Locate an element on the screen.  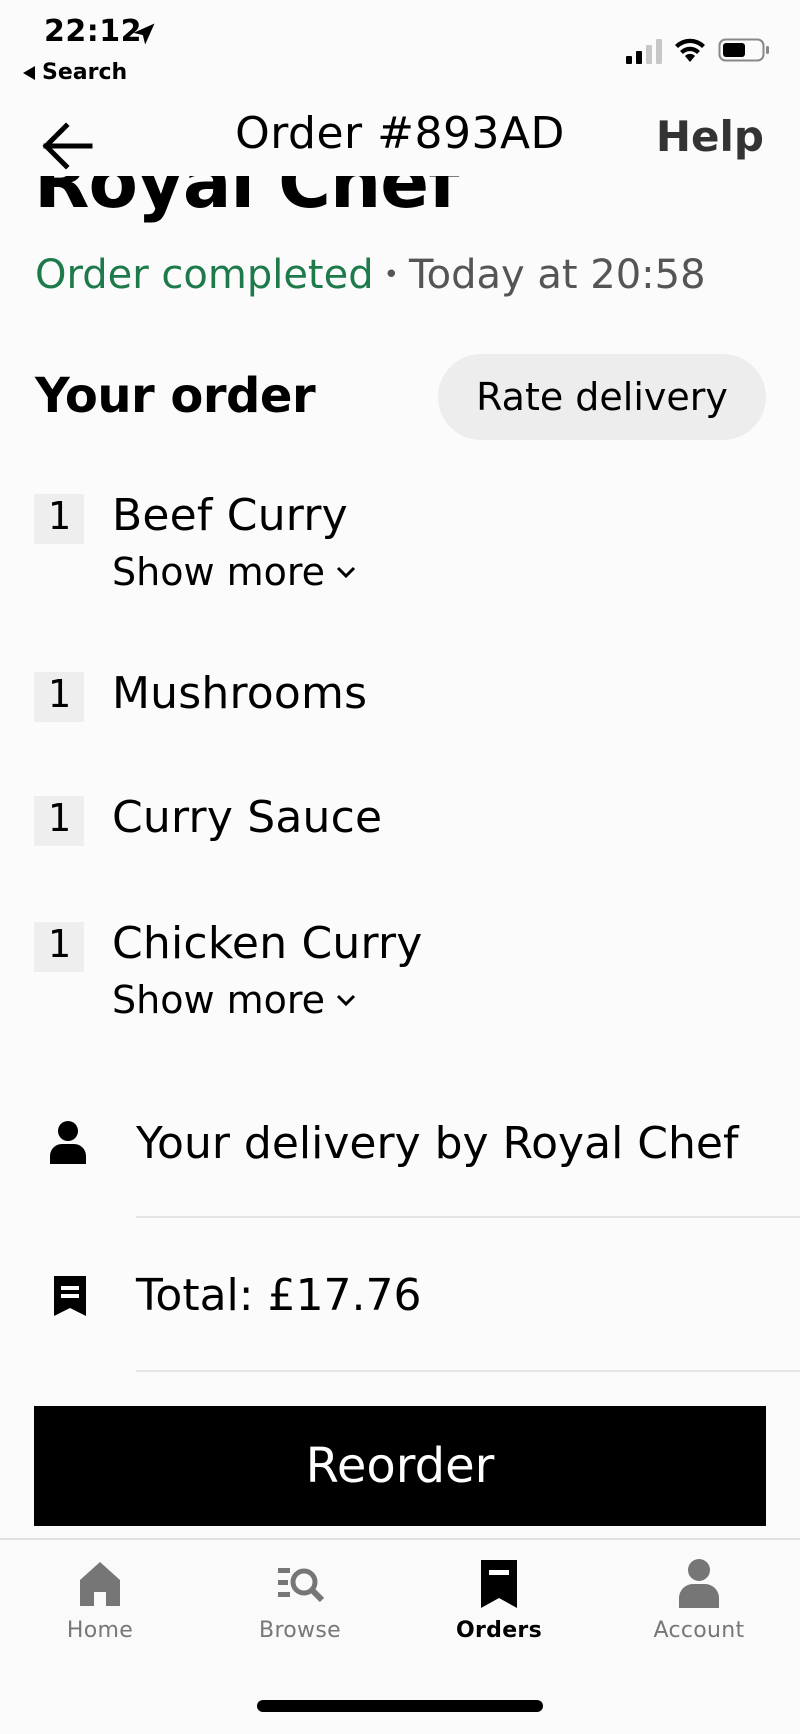
tab-label: Home is located at coordinates (100, 1630).